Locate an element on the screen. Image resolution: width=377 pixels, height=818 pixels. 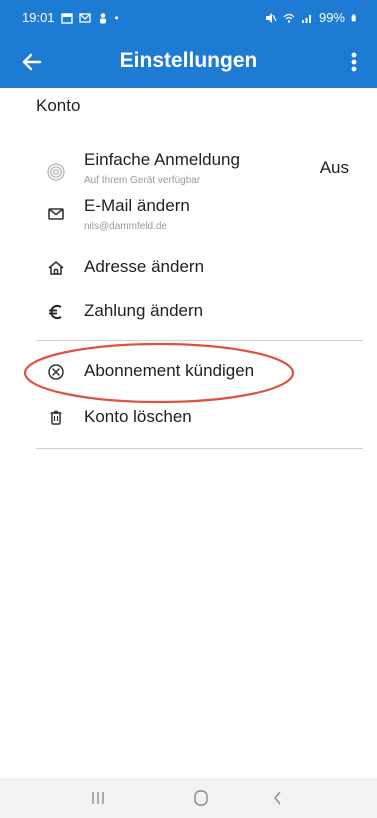
status-right: 99% is located at coordinates (312, 17).